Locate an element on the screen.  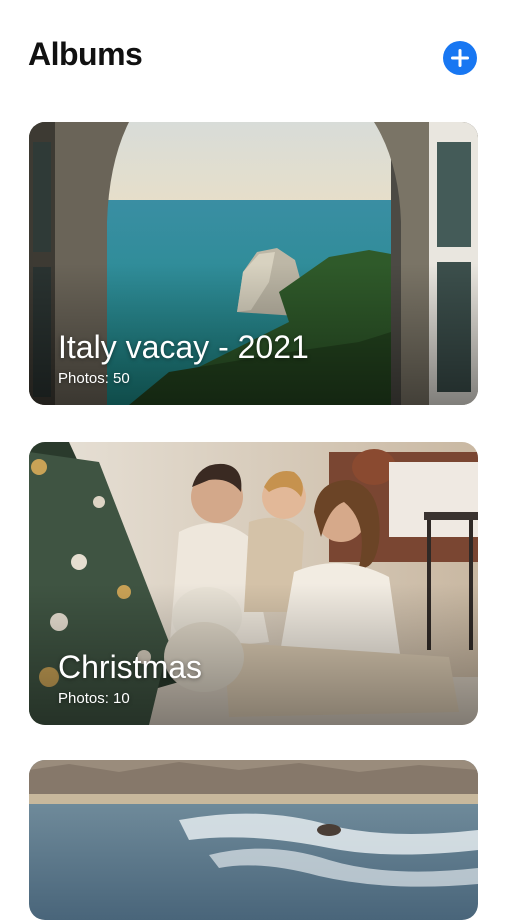
album-info: Christmas Photos: 10 is located at coordinates (130, 679).